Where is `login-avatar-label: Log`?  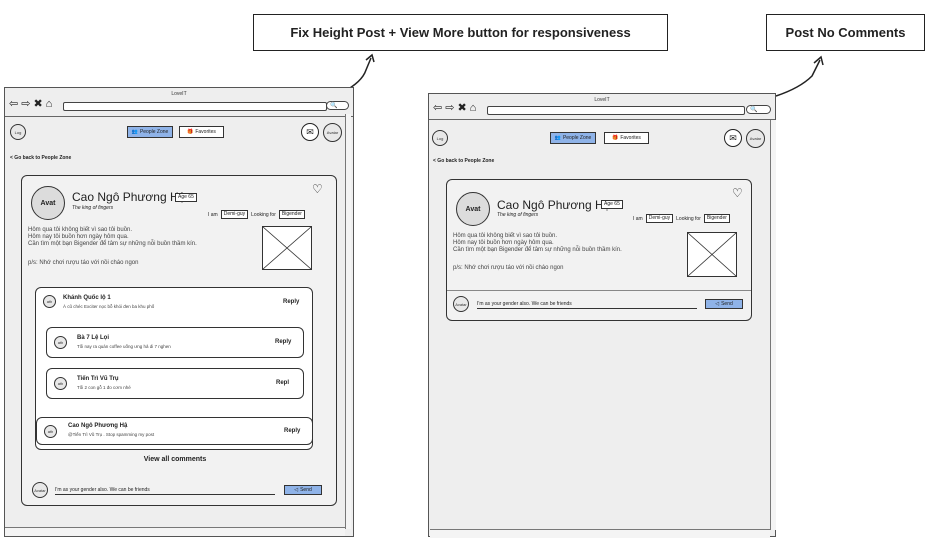
login-avatar-label: Log is located at coordinates (18, 132).